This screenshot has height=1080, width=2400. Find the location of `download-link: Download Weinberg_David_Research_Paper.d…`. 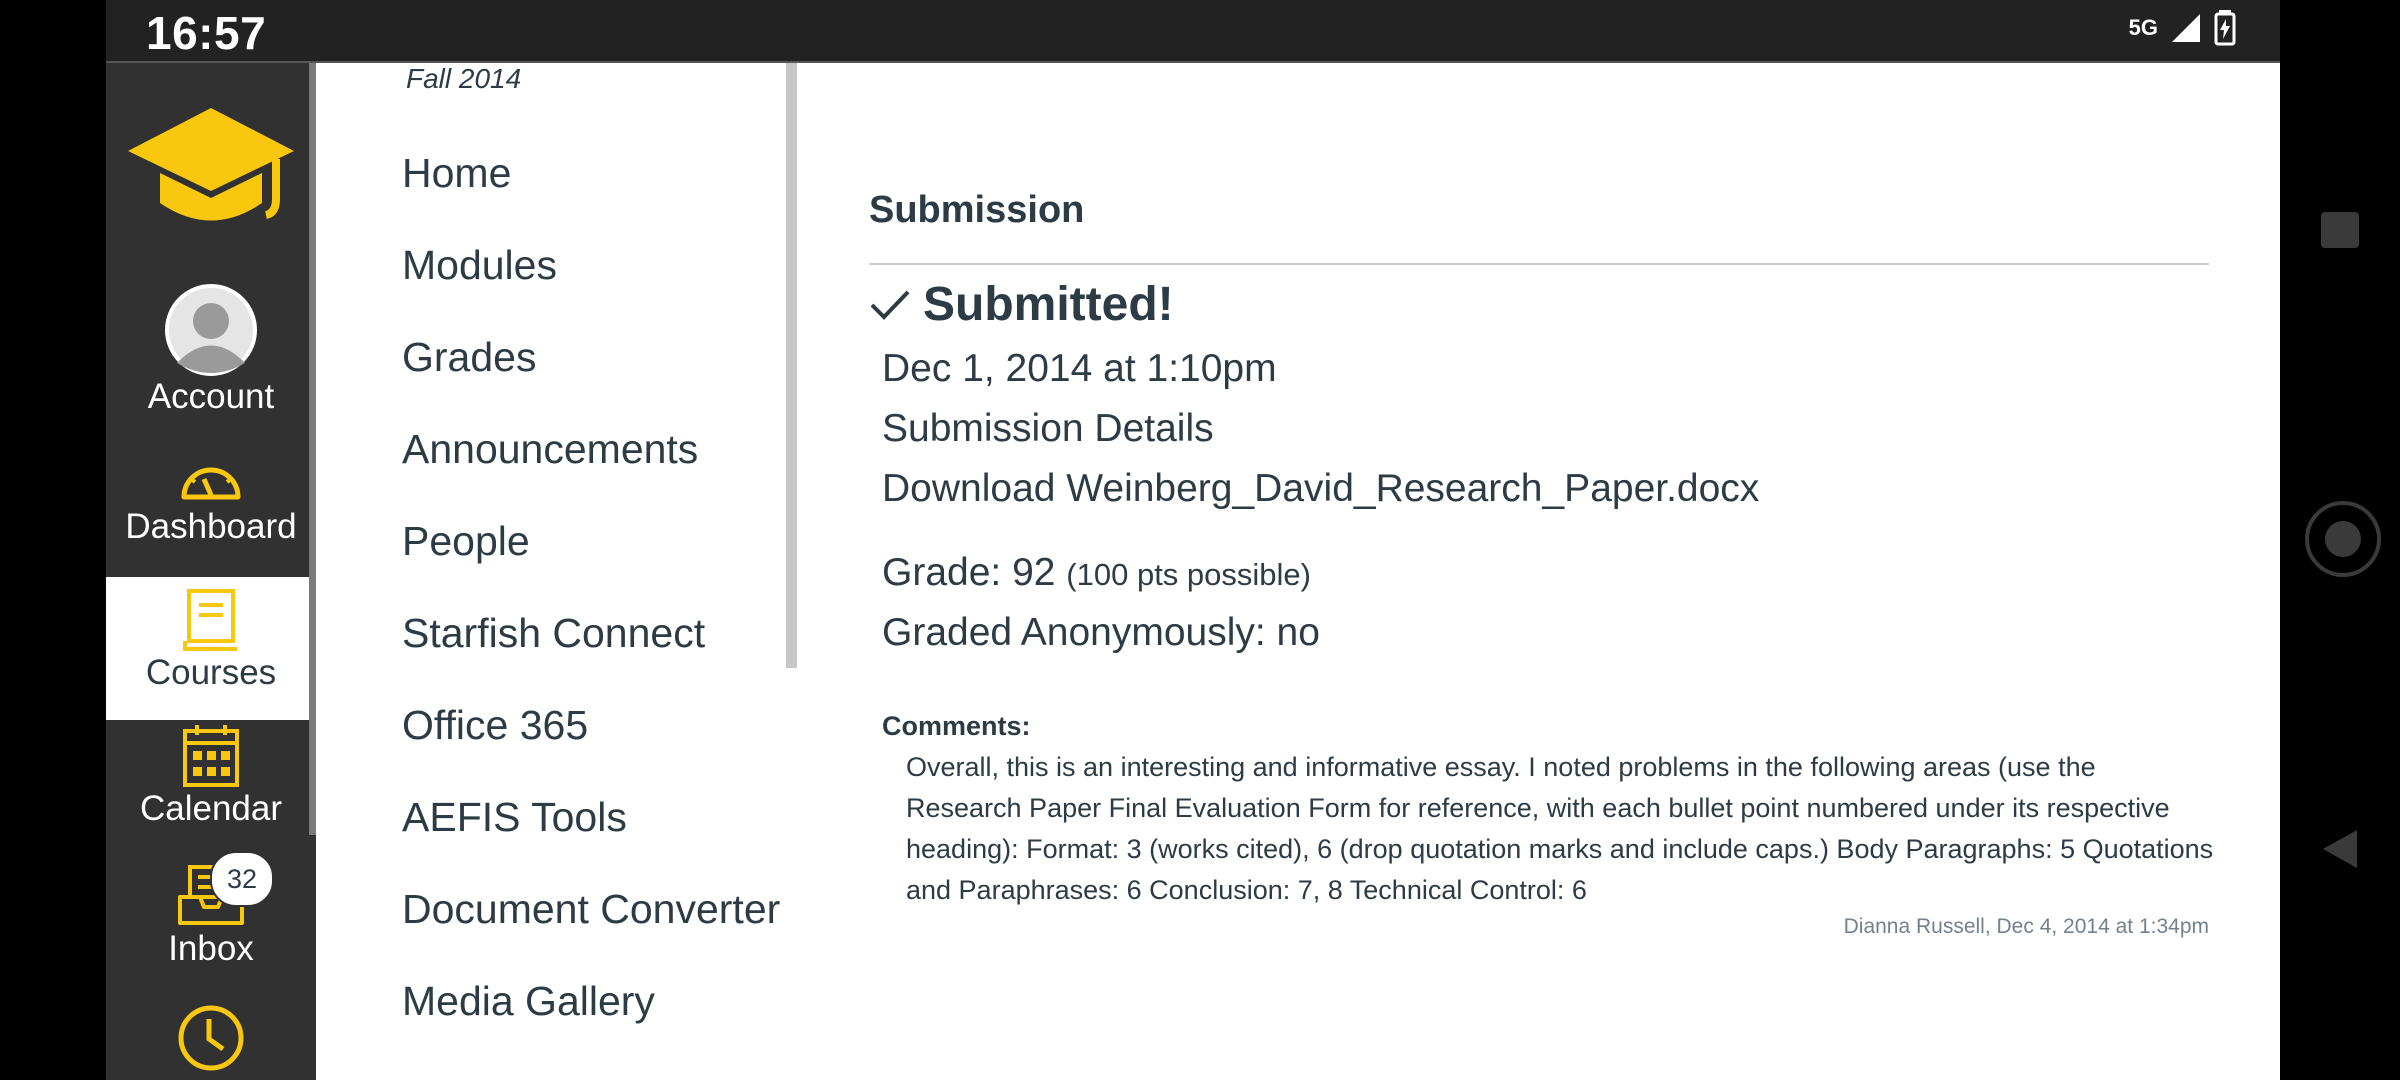

download-link: Download Weinberg_David_Research_Paper.d… is located at coordinates (1320, 489).